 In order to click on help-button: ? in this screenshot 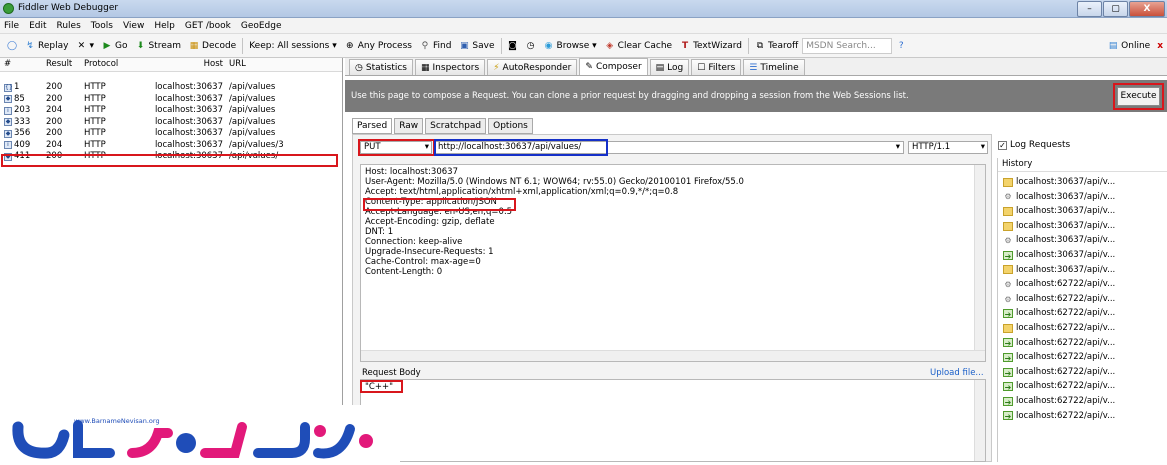, I will do `click(901, 46)`.